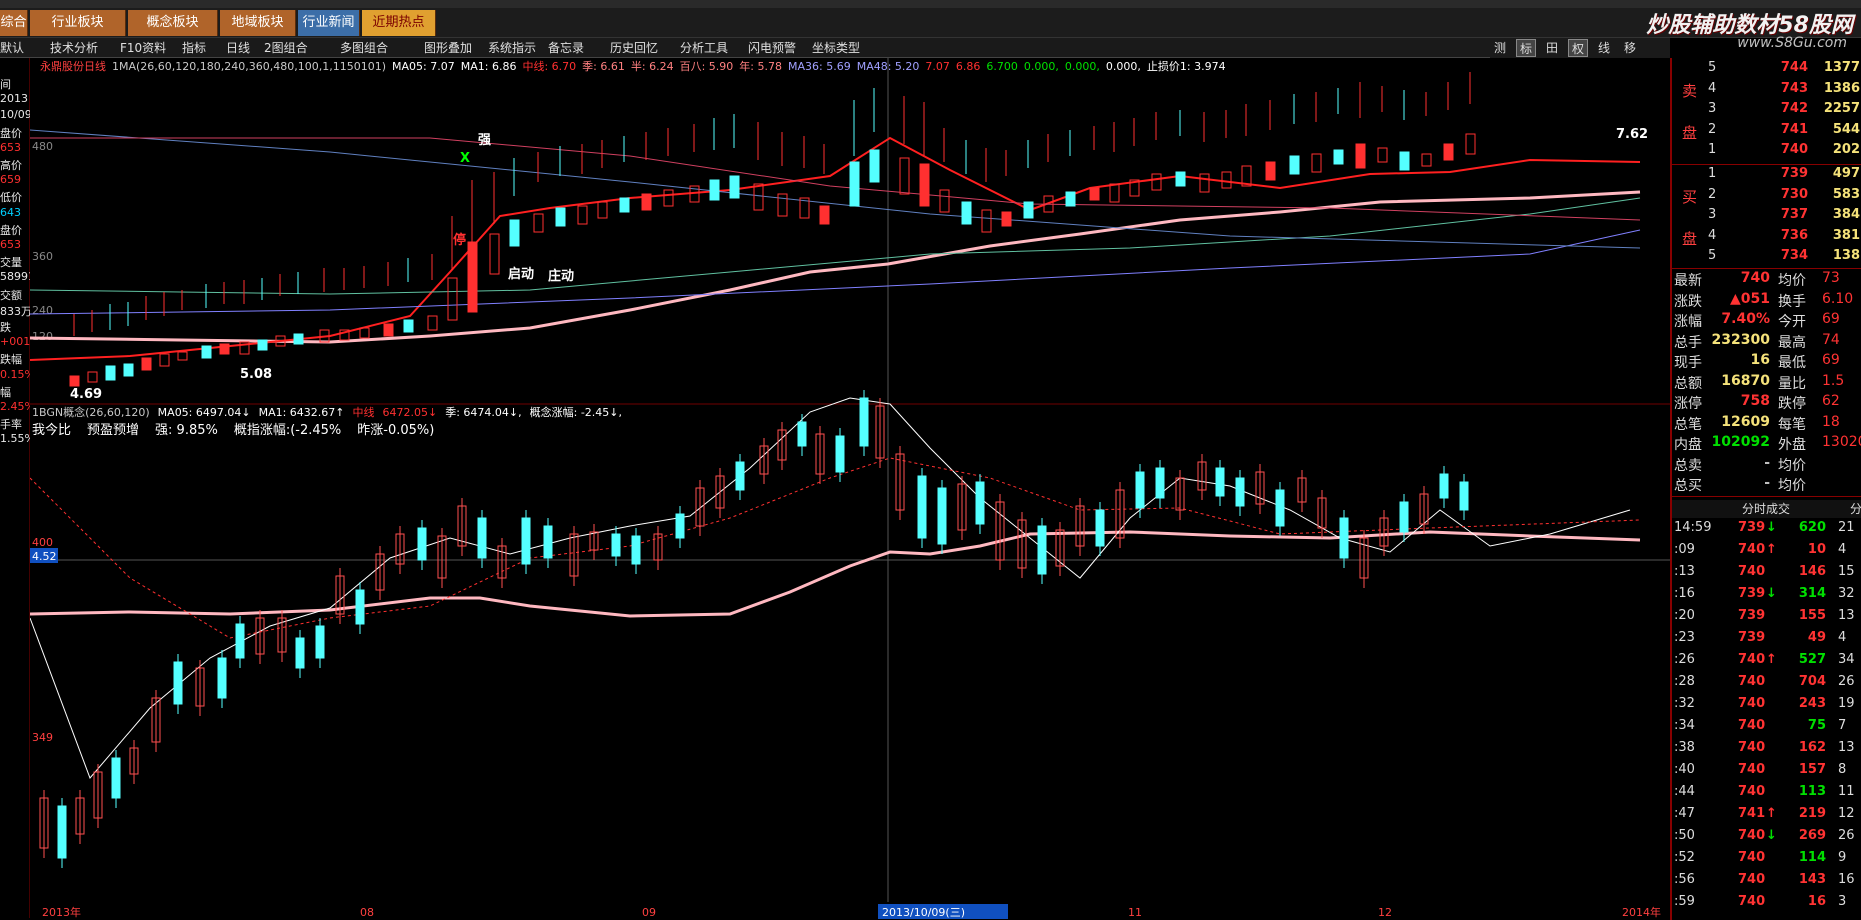 The image size is (1861, 920). What do you see at coordinates (1500, 48) in the screenshot?
I see `chart-tool-0: 测` at bounding box center [1500, 48].